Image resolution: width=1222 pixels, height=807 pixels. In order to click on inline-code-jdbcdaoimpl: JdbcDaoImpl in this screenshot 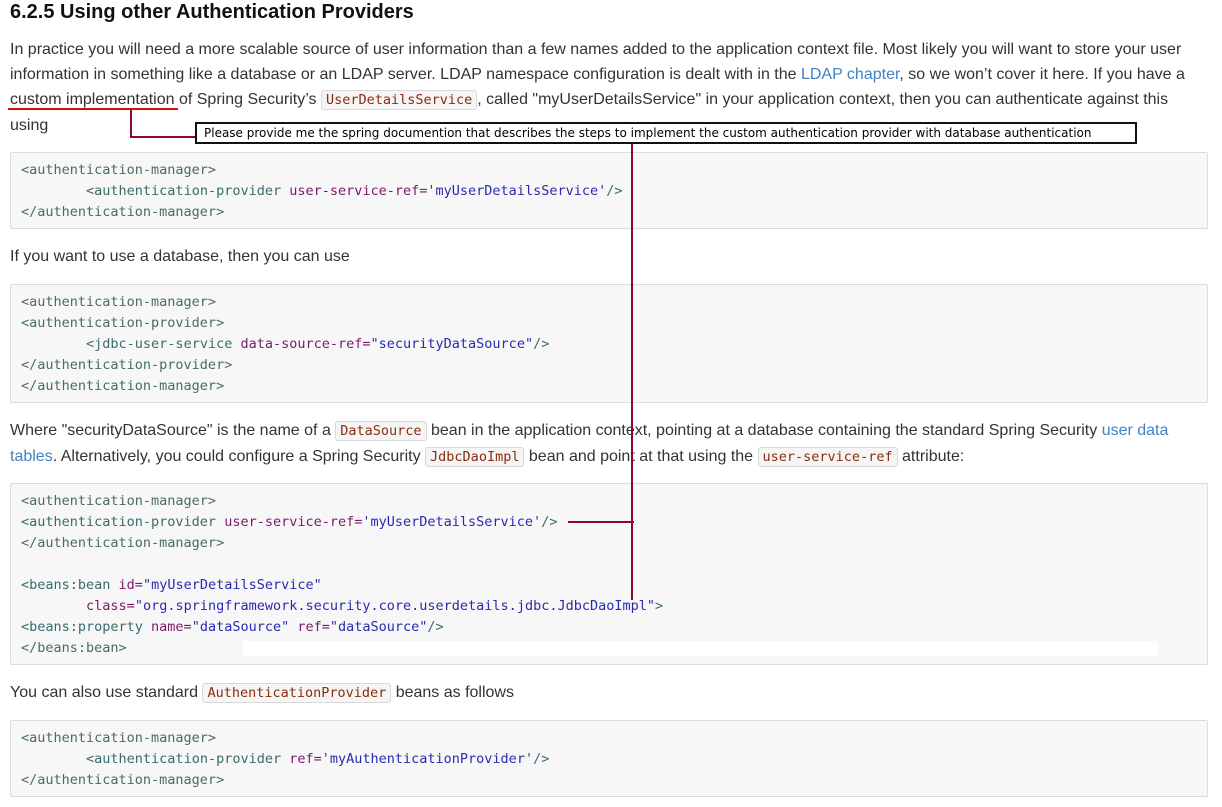, I will do `click(475, 457)`.